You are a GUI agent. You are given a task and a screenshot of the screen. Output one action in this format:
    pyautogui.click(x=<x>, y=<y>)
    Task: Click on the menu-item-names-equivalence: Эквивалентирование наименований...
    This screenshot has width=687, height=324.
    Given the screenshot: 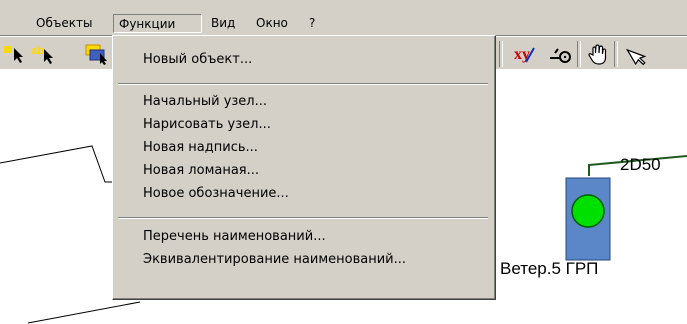 What is the action you would take?
    pyautogui.click(x=274, y=260)
    